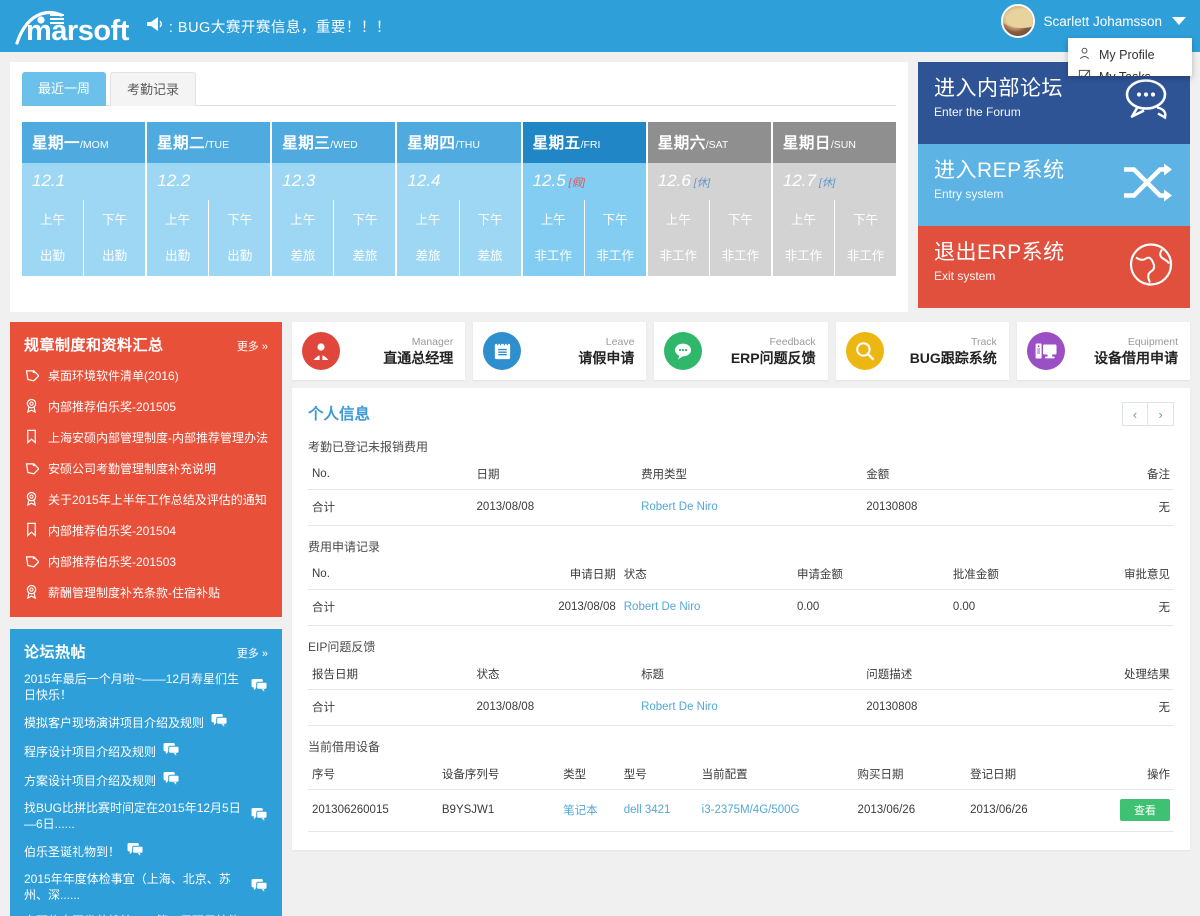 The width and height of the screenshot is (1200, 916). Describe the element at coordinates (428, 256) in the screenshot. I see `morning-status: 差旅` at that location.